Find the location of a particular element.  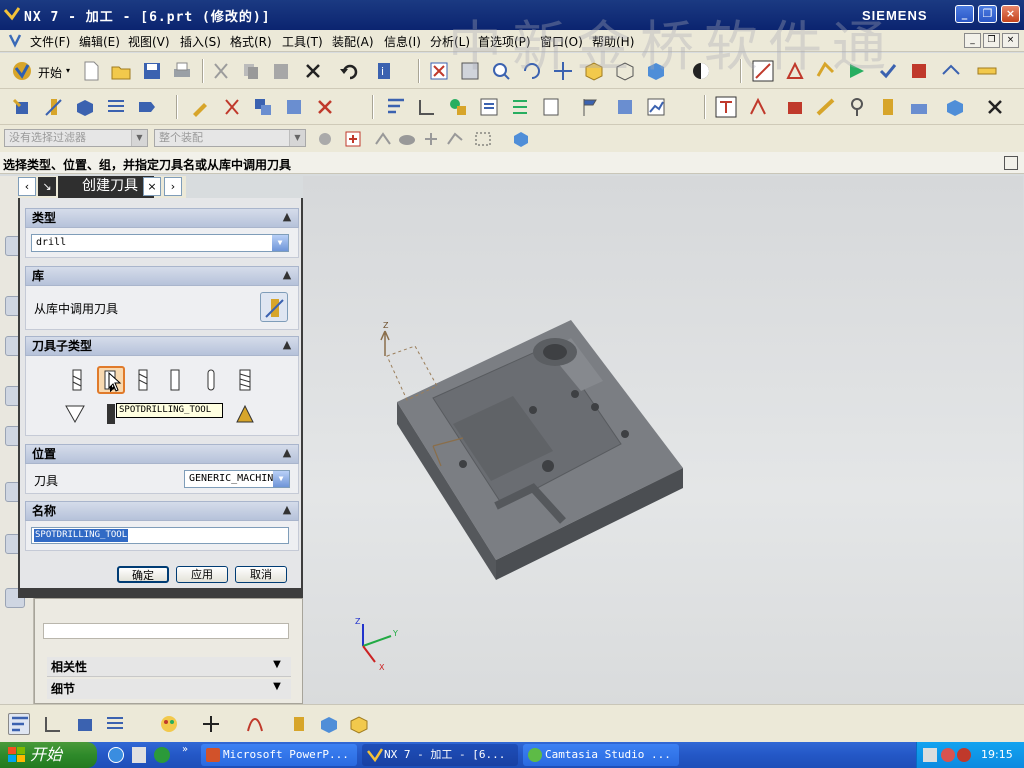

feature-icon is located at coordinates (359, 724).